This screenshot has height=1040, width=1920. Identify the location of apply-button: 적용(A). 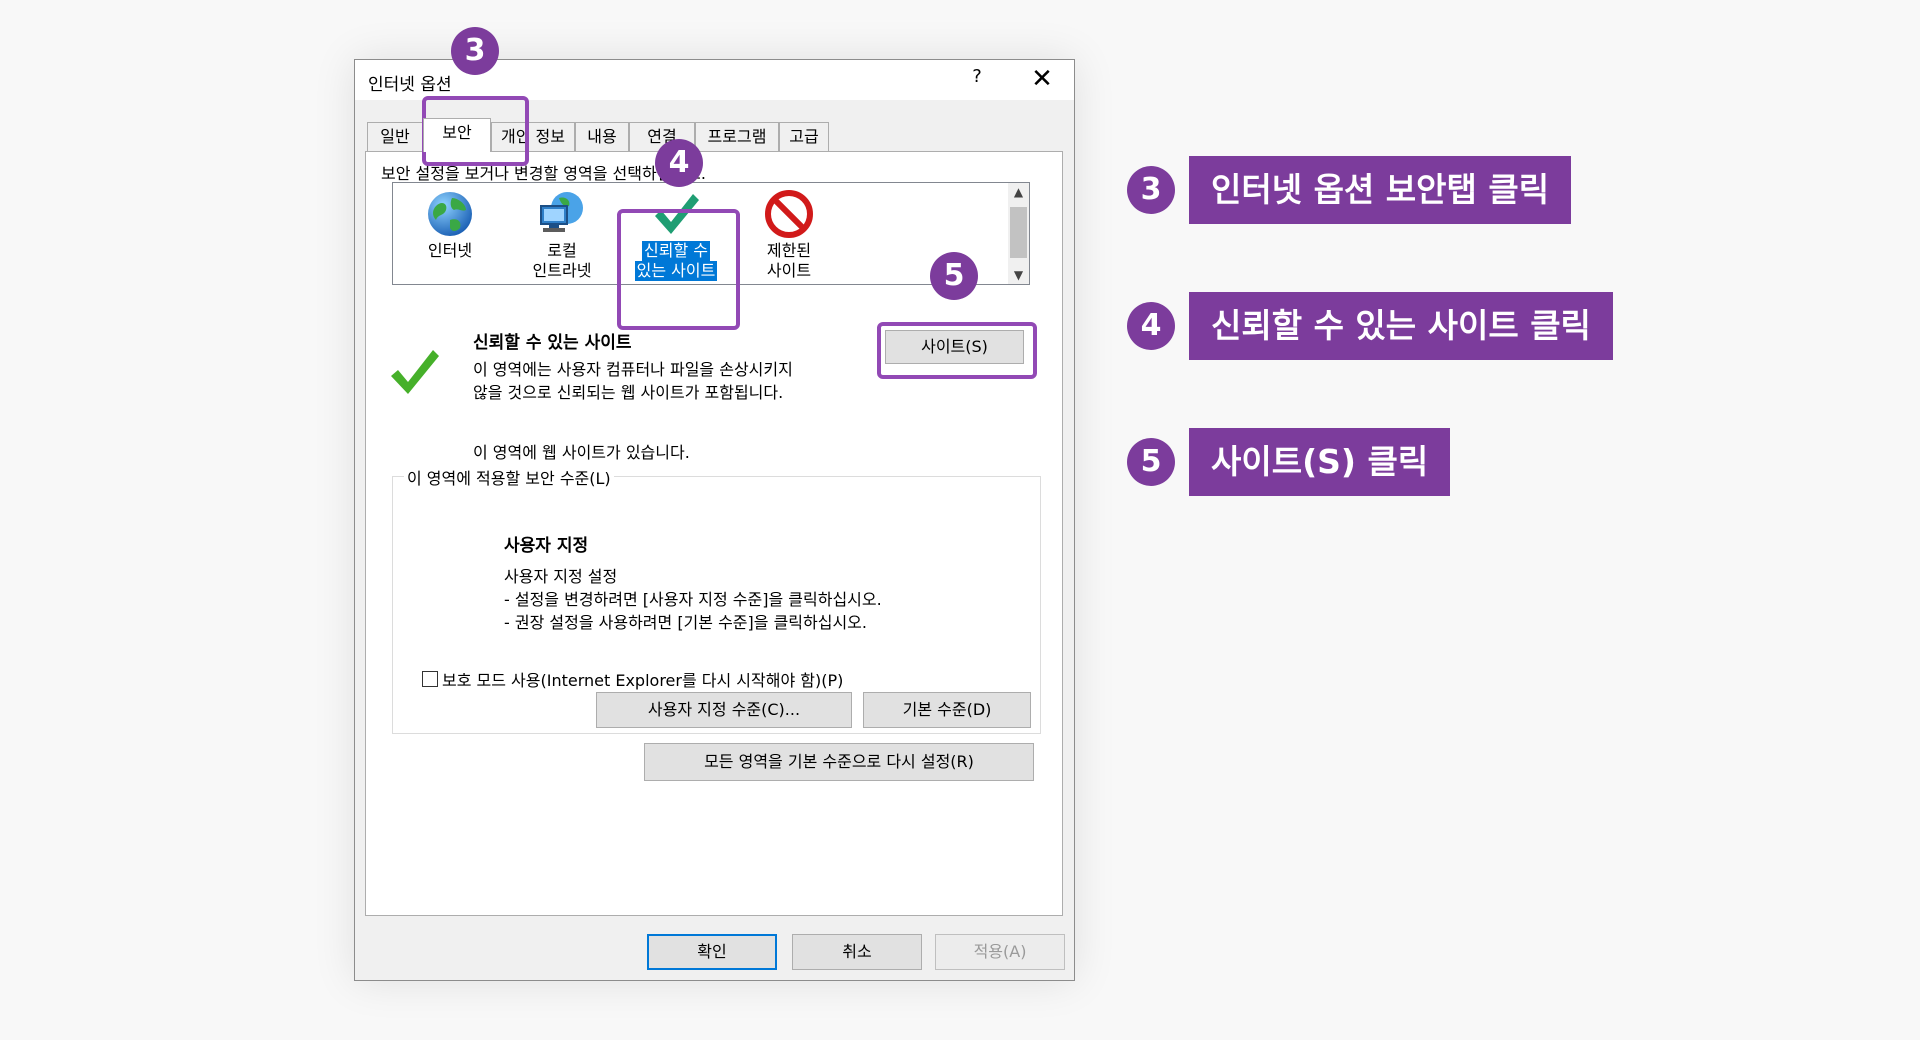
(1000, 952).